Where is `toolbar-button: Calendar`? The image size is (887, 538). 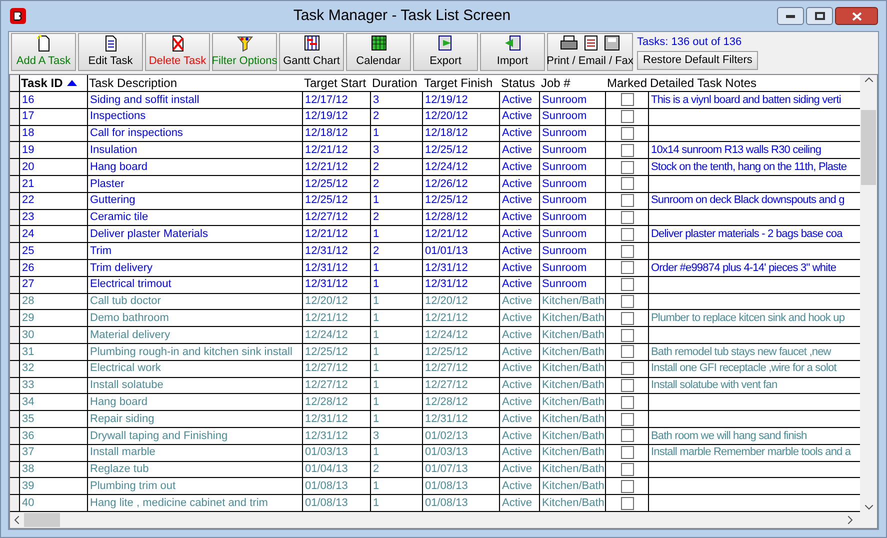 toolbar-button: Calendar is located at coordinates (378, 52).